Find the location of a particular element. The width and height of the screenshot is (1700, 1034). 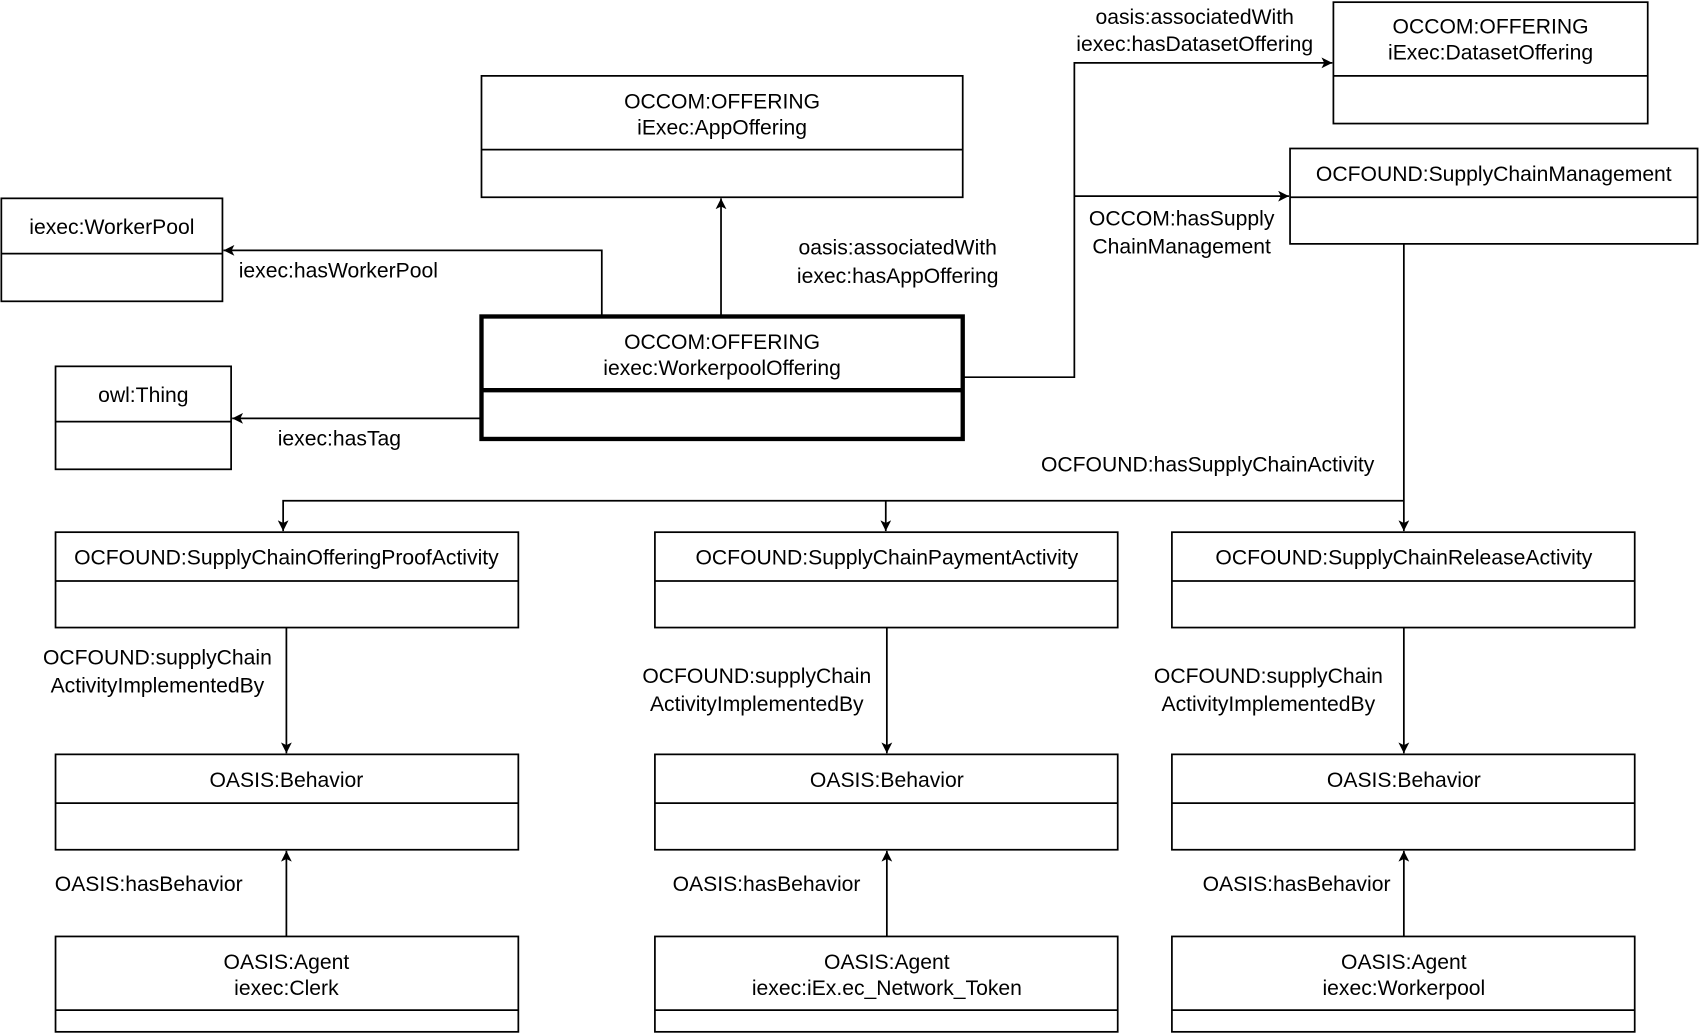

class-subtitle: iexec:WorkerpoolOffering is located at coordinates (722, 368).